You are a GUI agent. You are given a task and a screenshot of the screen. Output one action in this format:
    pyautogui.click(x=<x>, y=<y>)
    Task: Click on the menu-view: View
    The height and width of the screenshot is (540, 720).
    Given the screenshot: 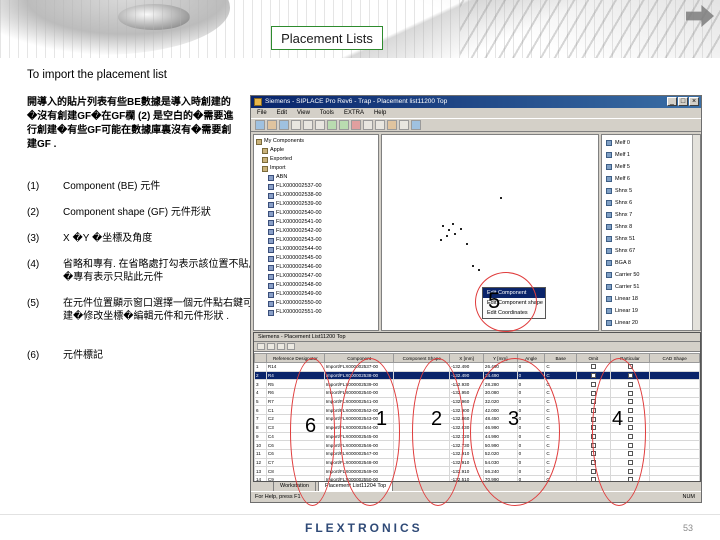 What is the action you would take?
    pyautogui.click(x=303, y=113)
    